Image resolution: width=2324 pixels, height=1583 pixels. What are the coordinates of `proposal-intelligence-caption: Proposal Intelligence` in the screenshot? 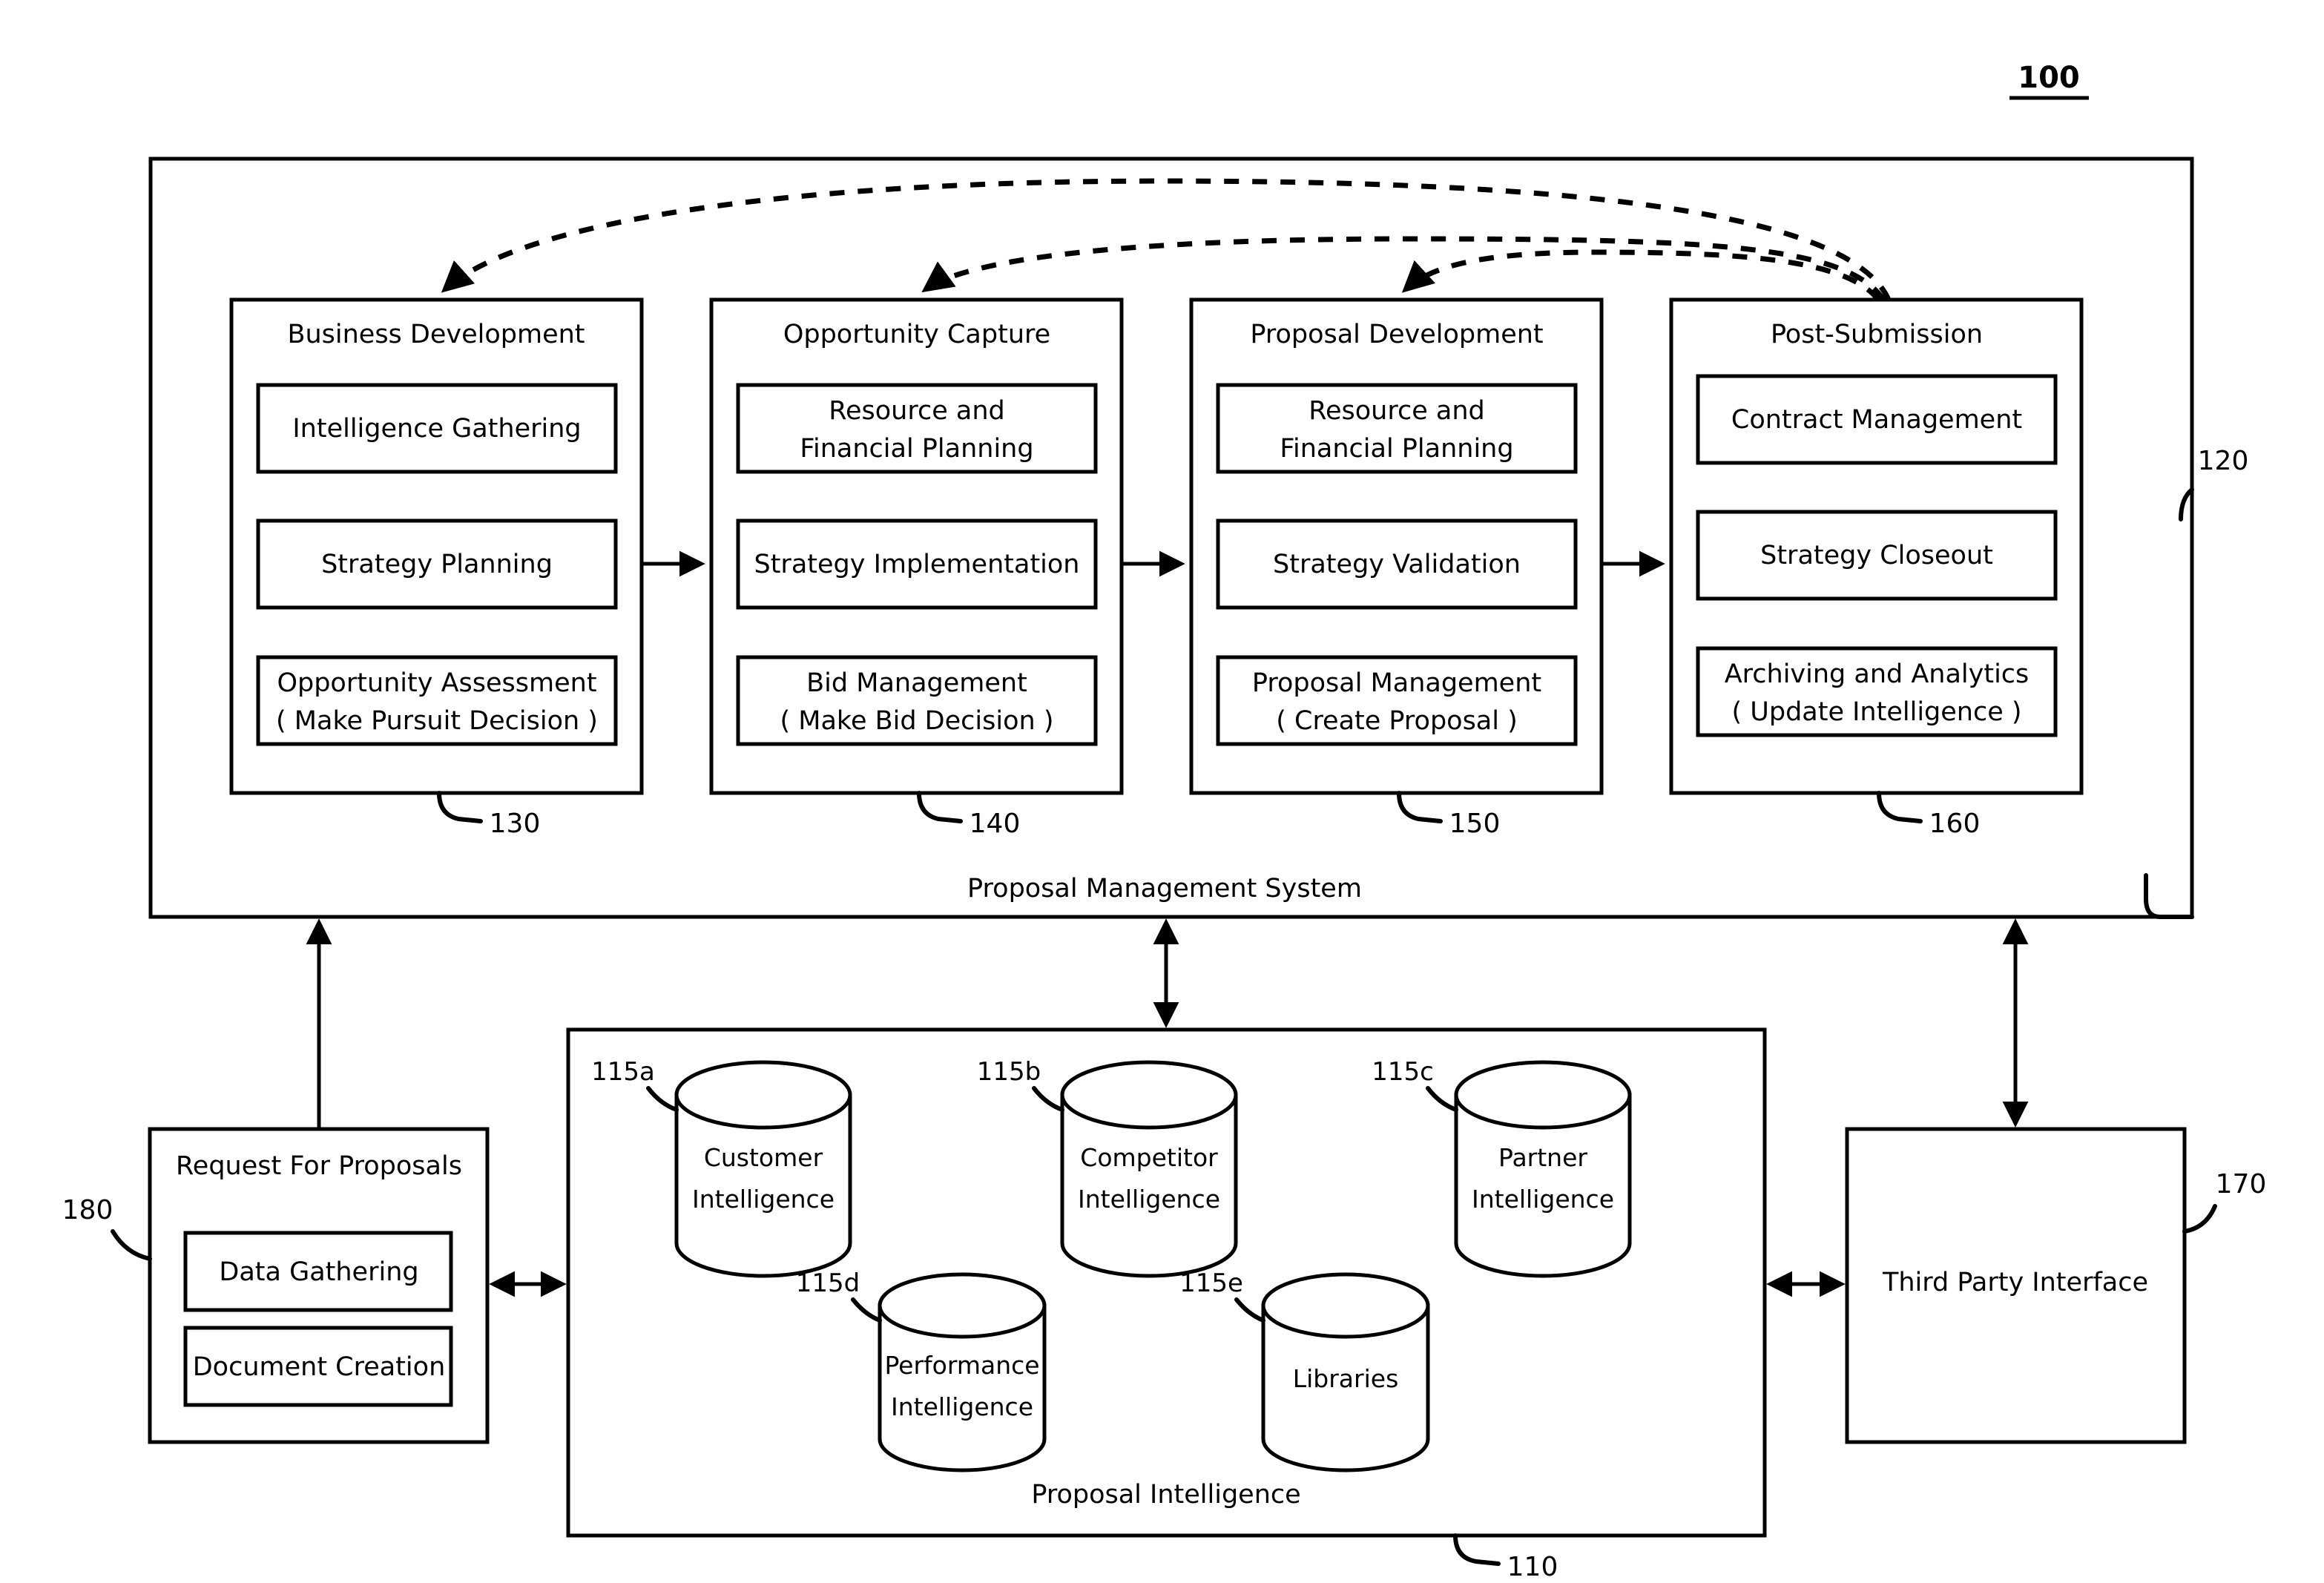 It's located at (1165, 1495).